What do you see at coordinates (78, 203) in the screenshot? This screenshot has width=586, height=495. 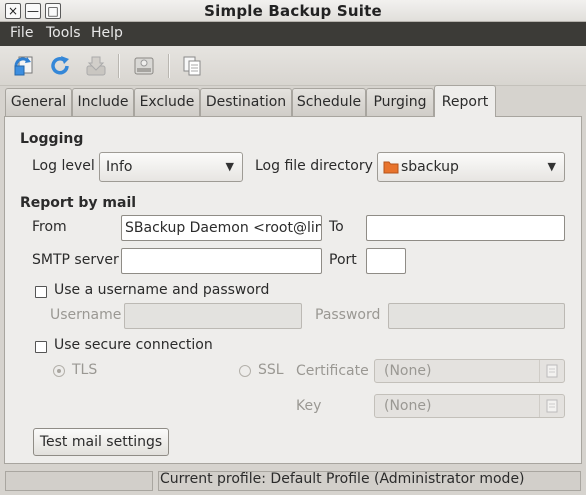 I see `report-by-mail-heading: Report by mail` at bounding box center [78, 203].